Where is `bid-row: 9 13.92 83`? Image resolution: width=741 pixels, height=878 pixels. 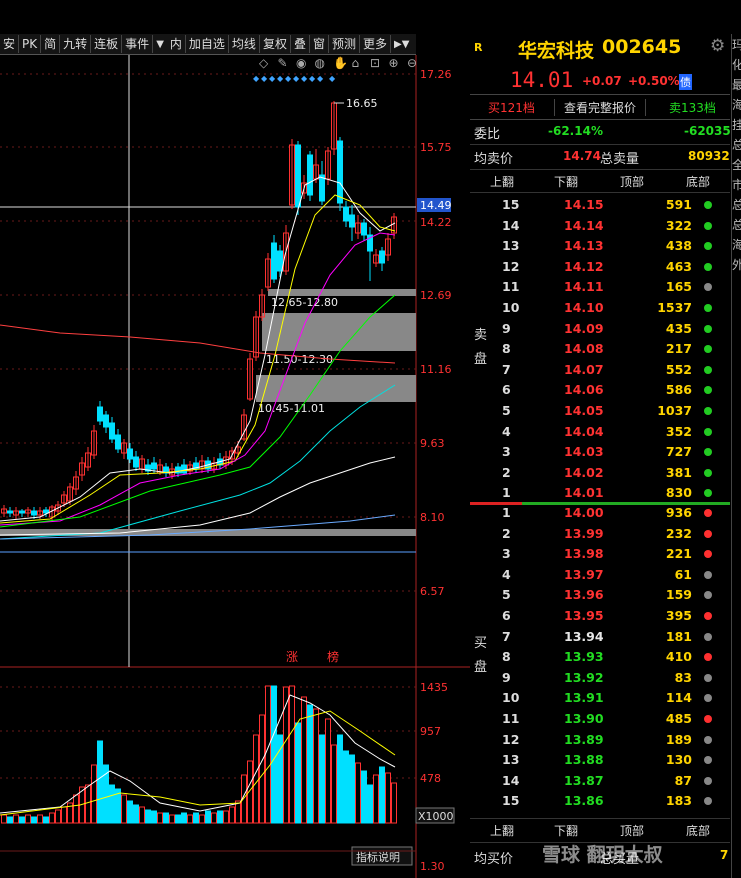 bid-row: 9 13.92 83 is located at coordinates (600, 678).